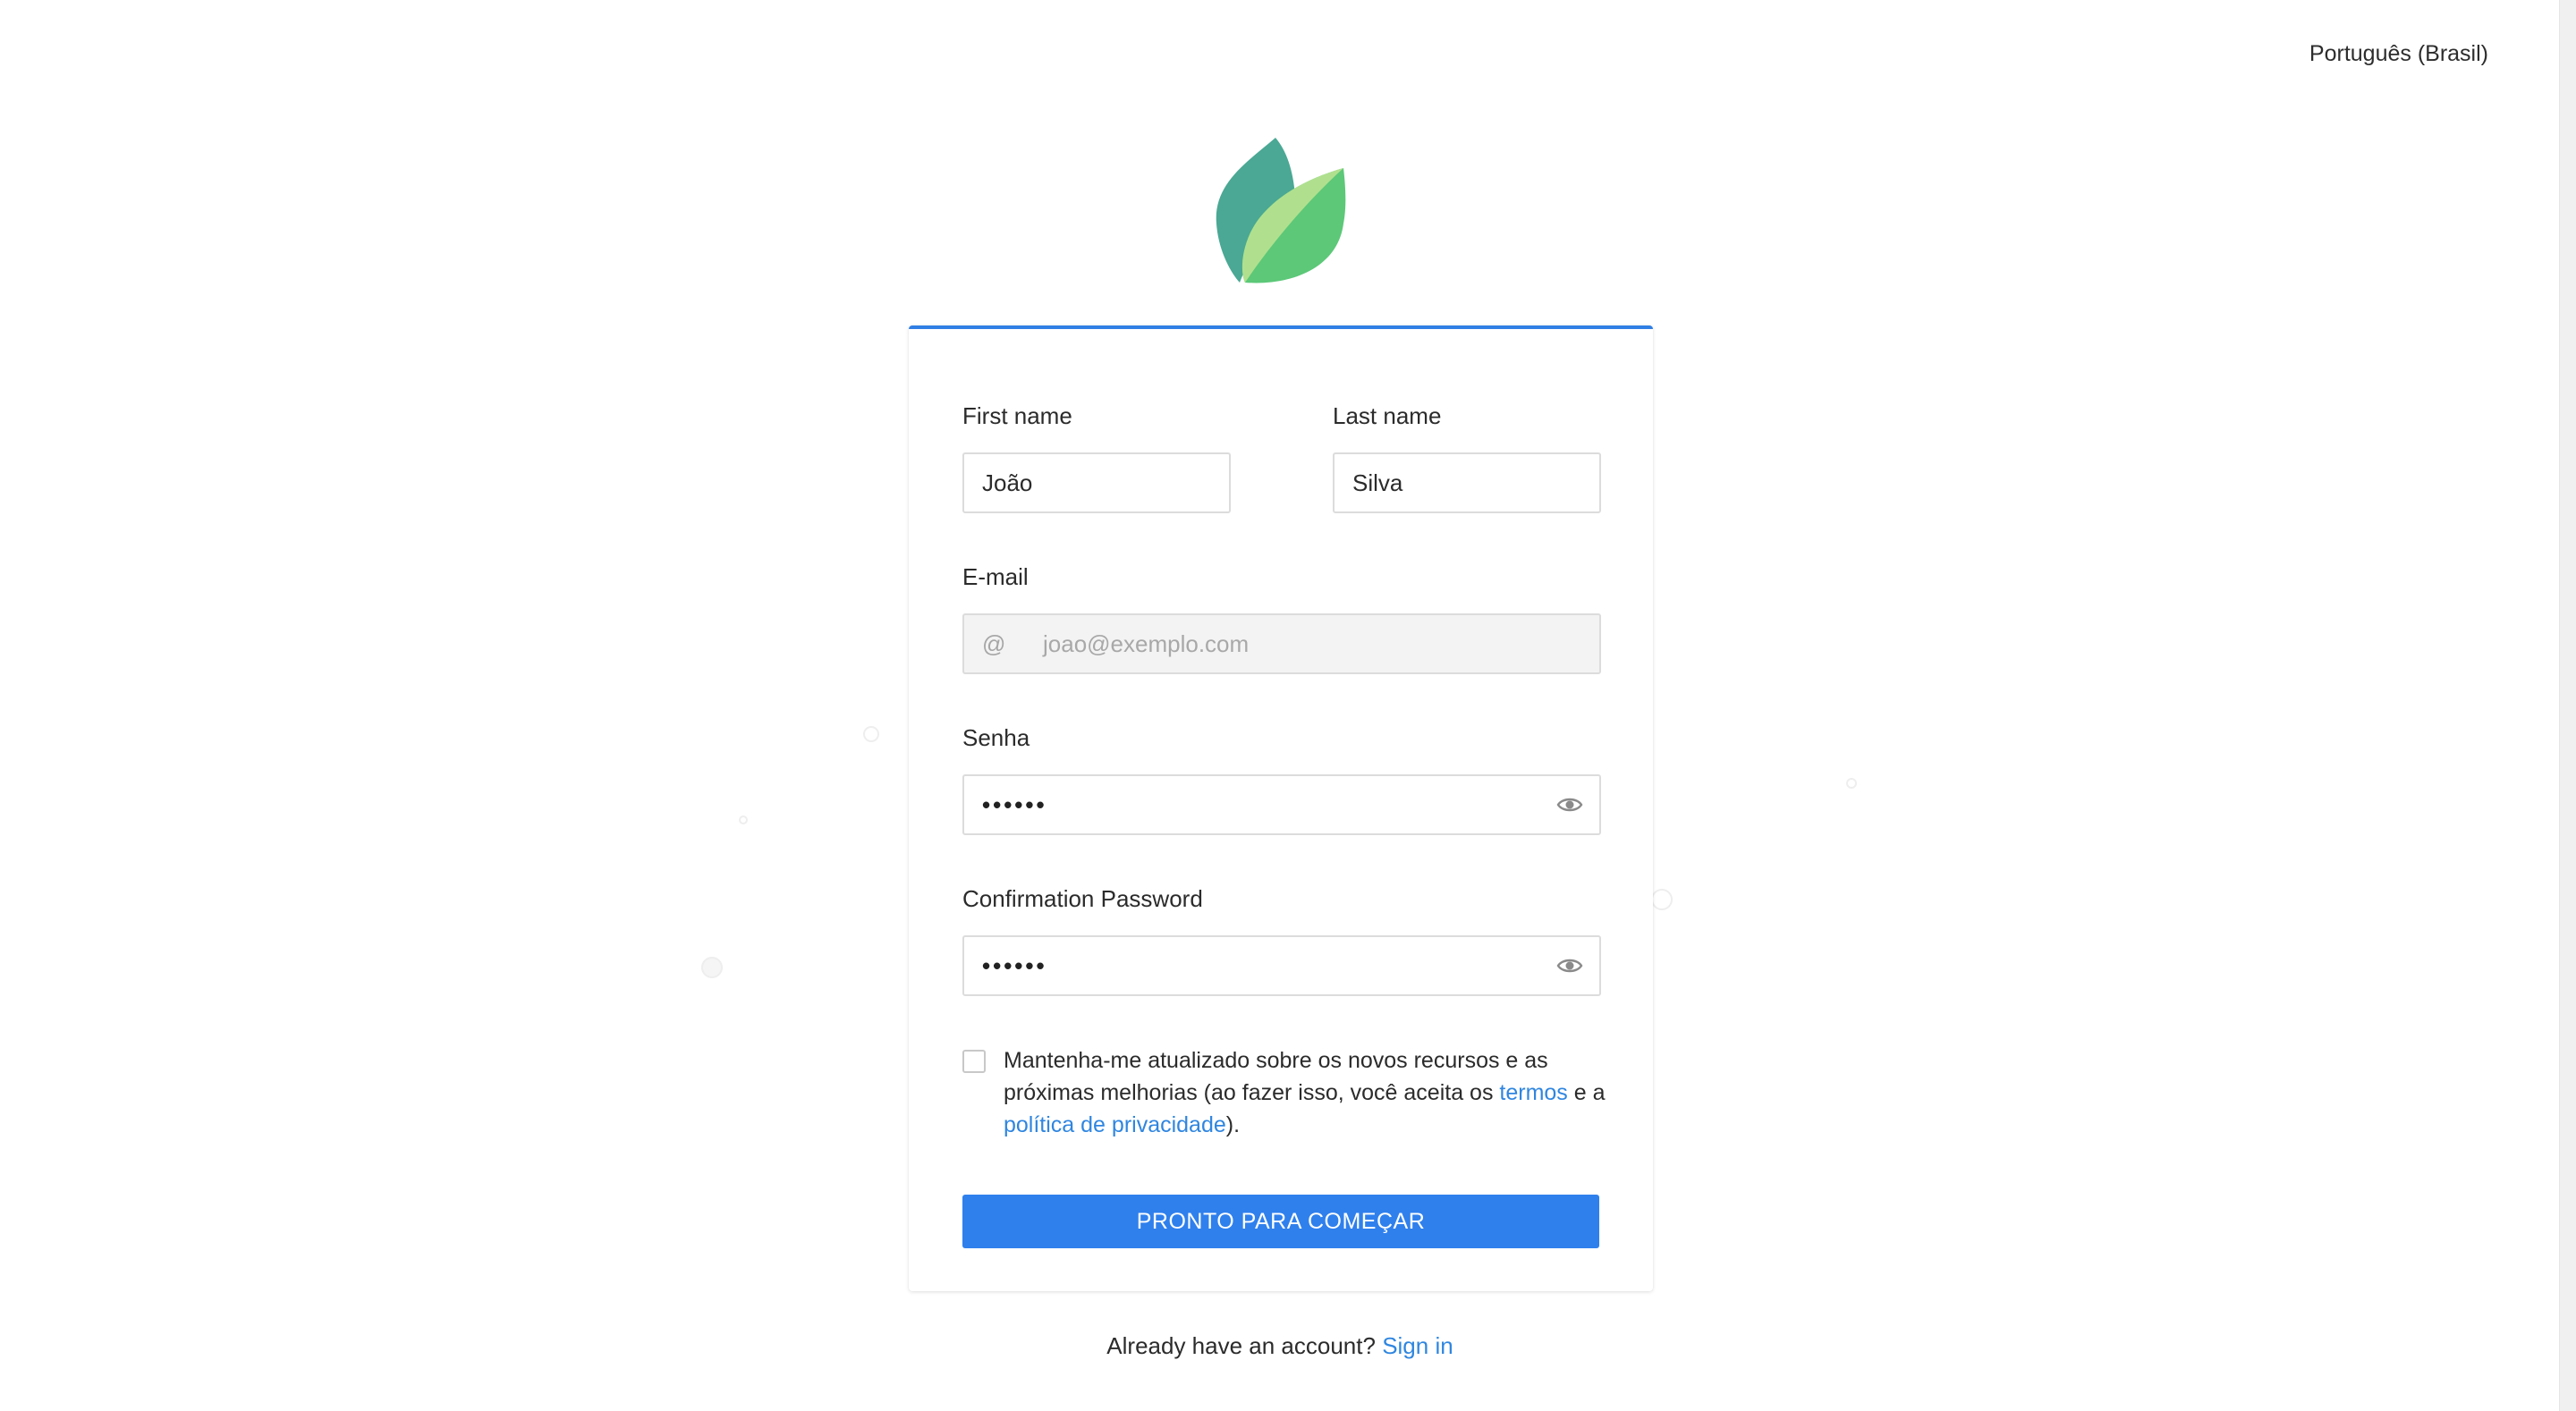  I want to click on signin-prompt: Already have an account? Sign in, so click(1280, 1346).